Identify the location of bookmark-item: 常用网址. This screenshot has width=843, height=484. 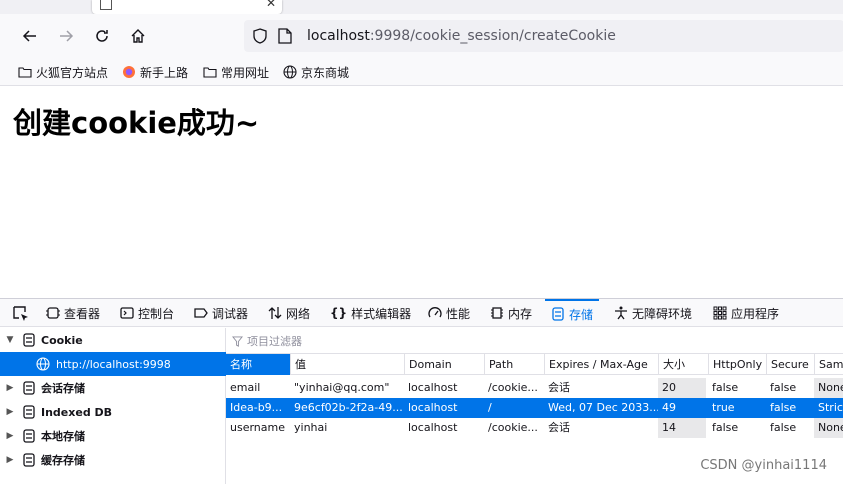
(236, 72).